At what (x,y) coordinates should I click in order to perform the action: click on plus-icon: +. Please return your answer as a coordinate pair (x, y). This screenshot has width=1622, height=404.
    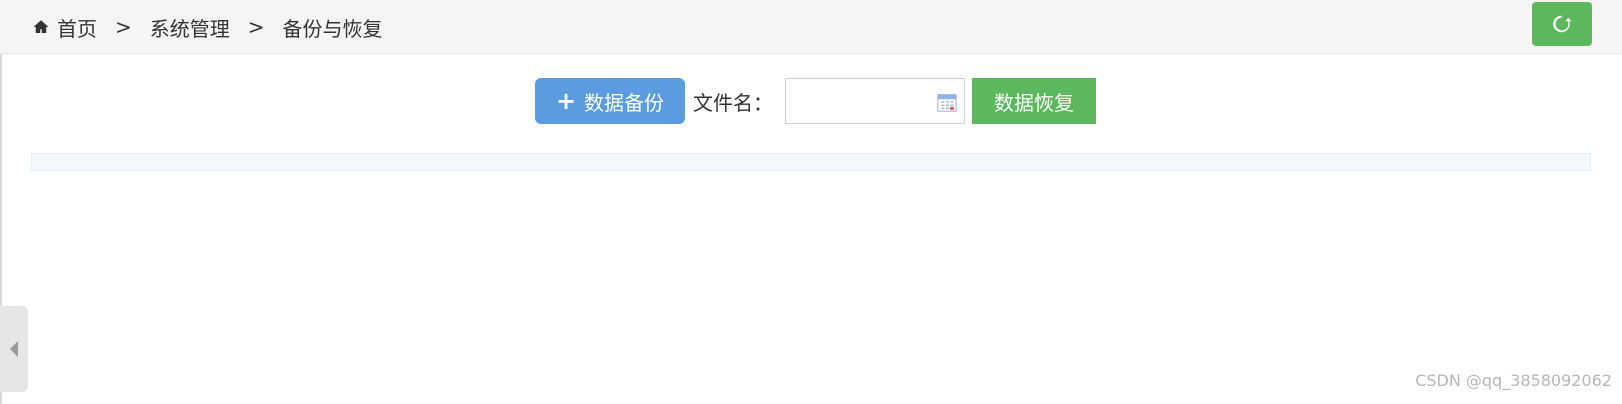
    Looking at the image, I should click on (566, 101).